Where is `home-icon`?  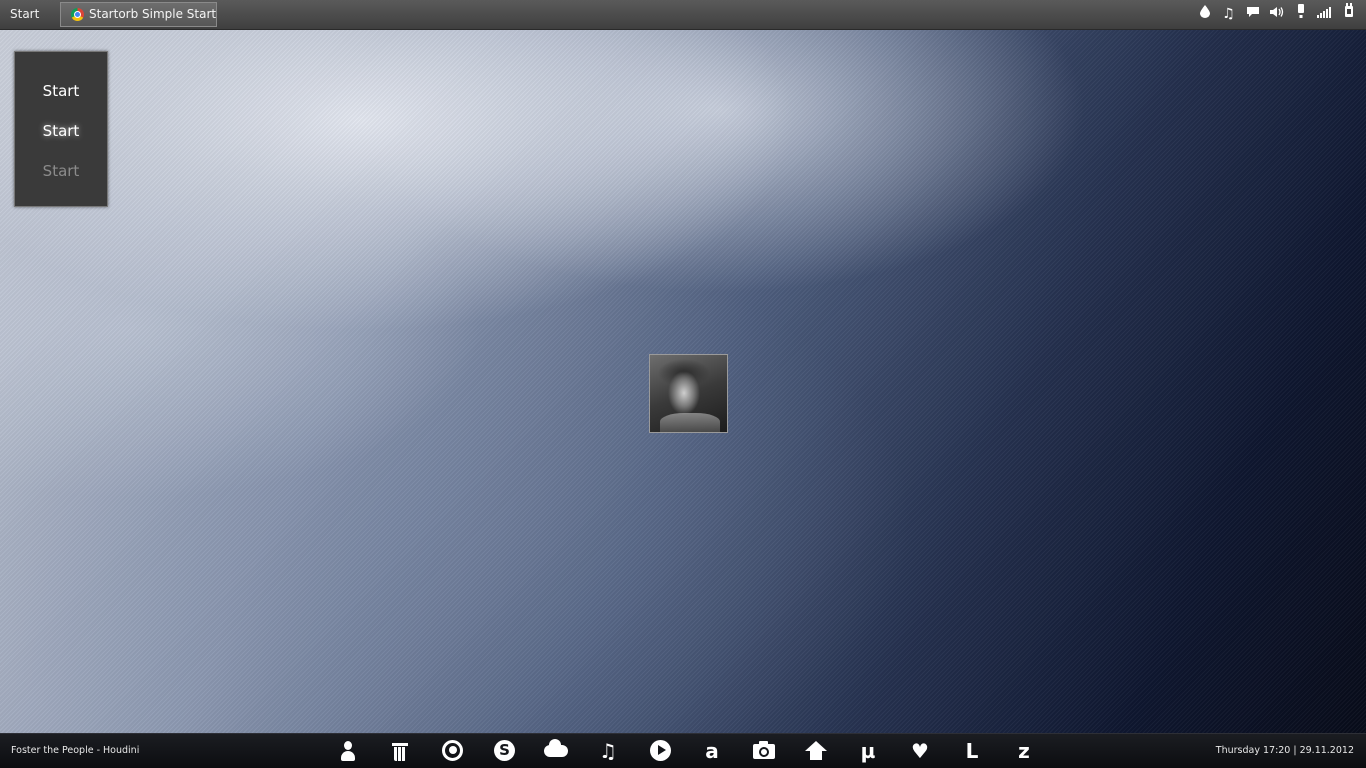
home-icon is located at coordinates (816, 751).